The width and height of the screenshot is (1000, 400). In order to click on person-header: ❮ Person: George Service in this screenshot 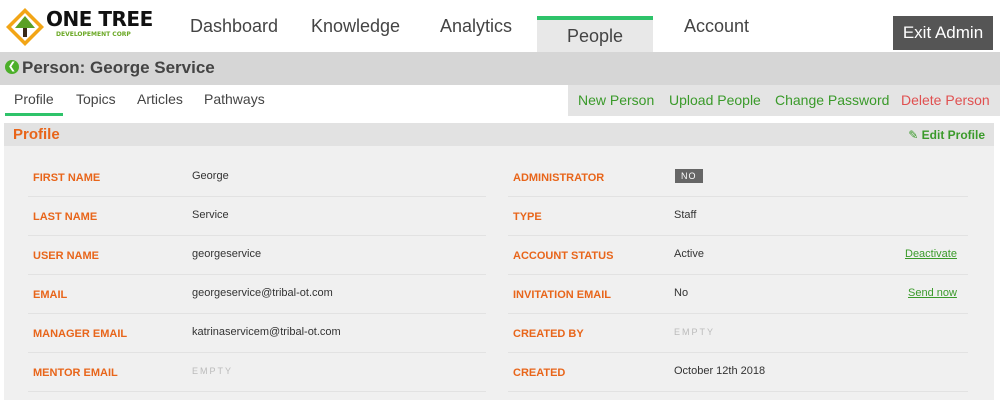, I will do `click(500, 68)`.